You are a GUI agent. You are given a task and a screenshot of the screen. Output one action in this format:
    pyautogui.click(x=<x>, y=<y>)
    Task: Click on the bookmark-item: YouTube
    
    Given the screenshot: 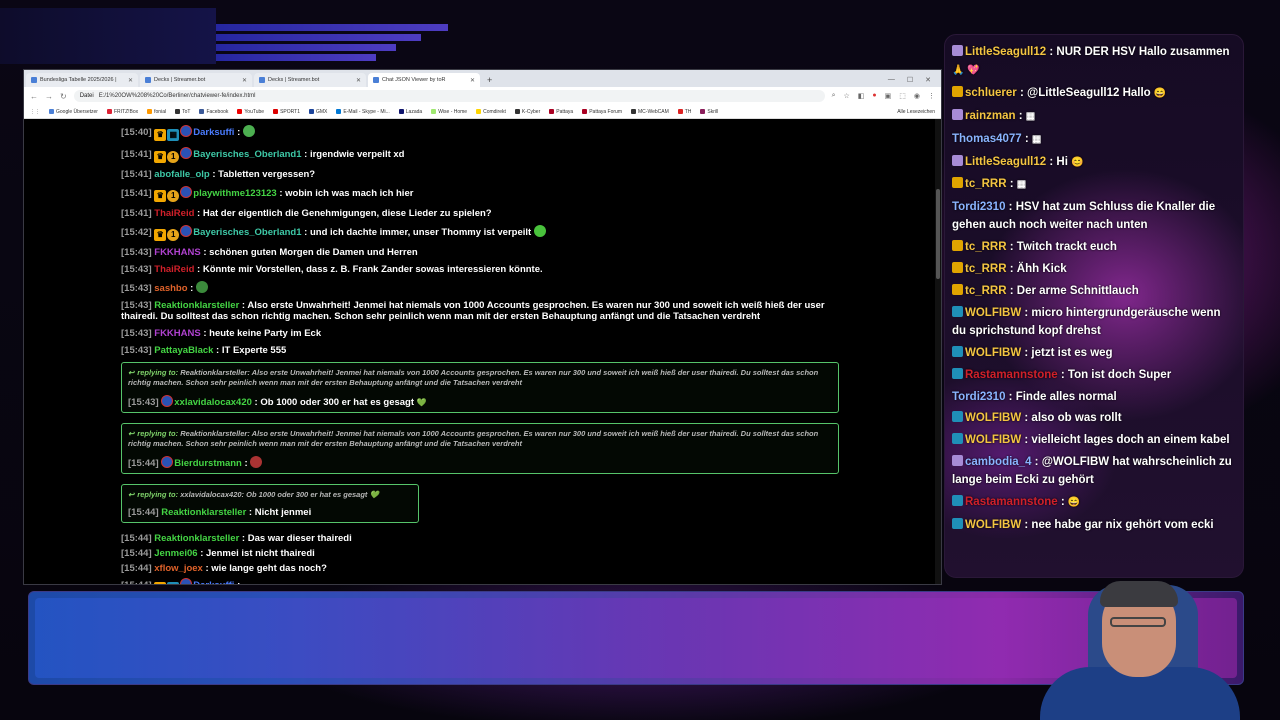 What is the action you would take?
    pyautogui.click(x=250, y=112)
    